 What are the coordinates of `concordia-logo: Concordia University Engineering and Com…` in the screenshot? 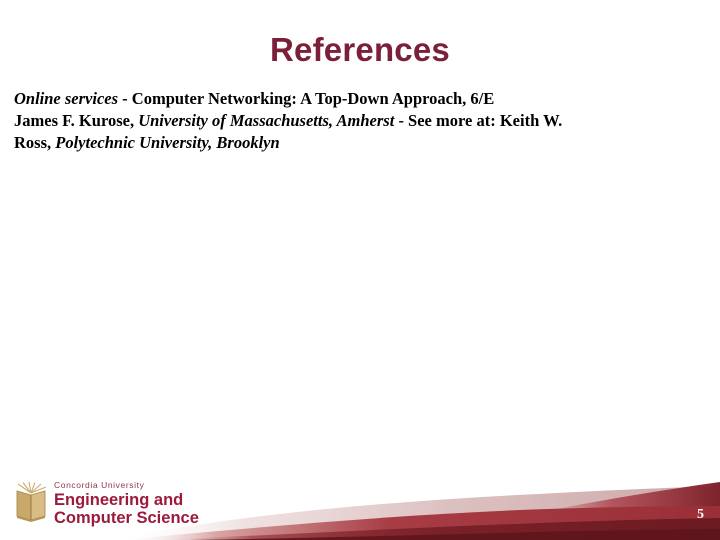 It's located at (164, 506).